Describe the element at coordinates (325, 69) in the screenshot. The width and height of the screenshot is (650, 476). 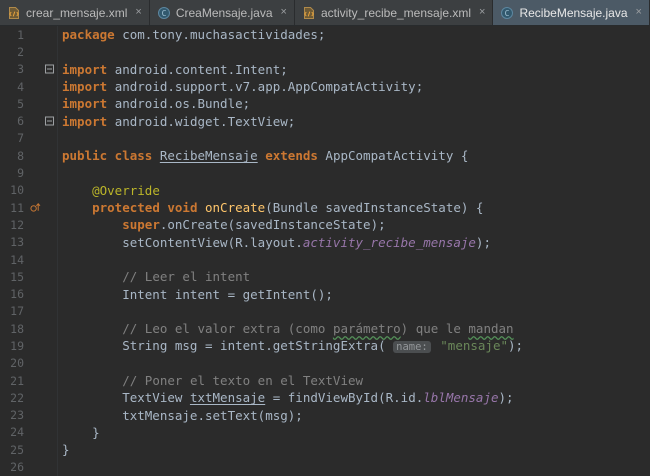
I see `code-line-3: 3 import android.content.Intent;` at that location.